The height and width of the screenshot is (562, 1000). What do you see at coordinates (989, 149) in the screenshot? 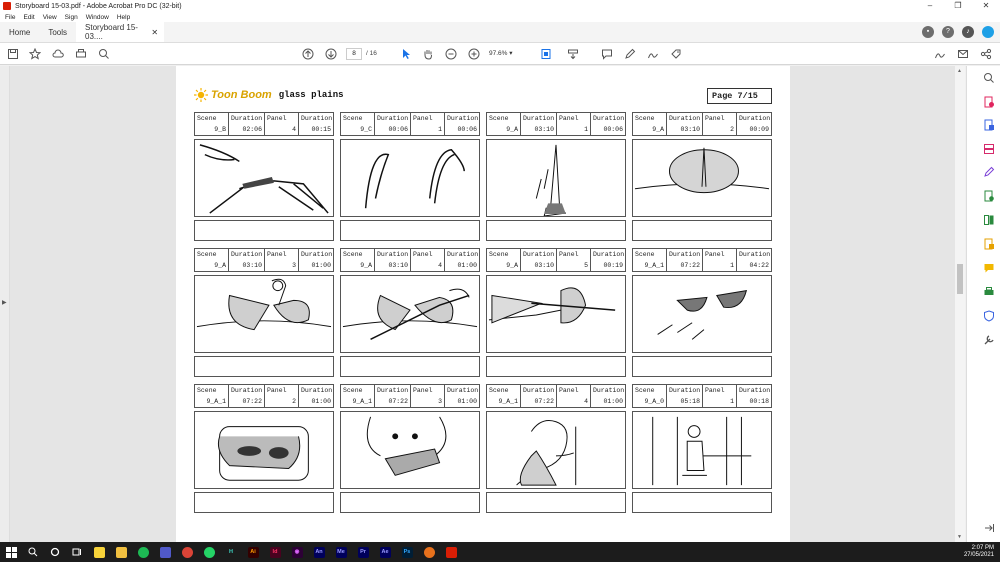
I see `organize-pages-icon` at bounding box center [989, 149].